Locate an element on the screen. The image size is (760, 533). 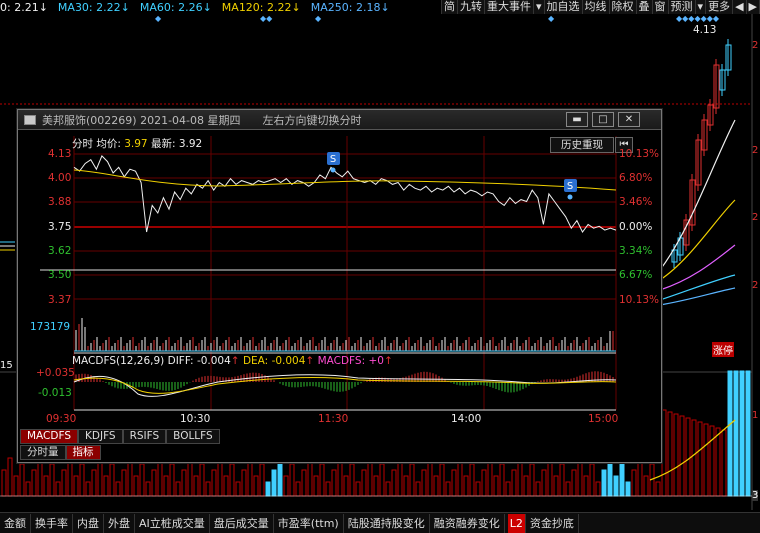
indicator-tab: MACDFS is located at coordinates (49, 436).